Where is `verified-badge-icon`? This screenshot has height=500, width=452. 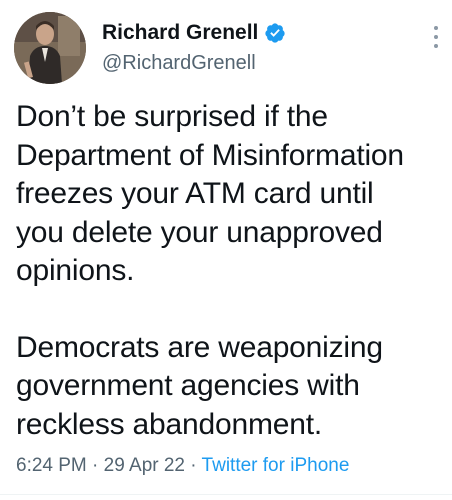 verified-badge-icon is located at coordinates (275, 33).